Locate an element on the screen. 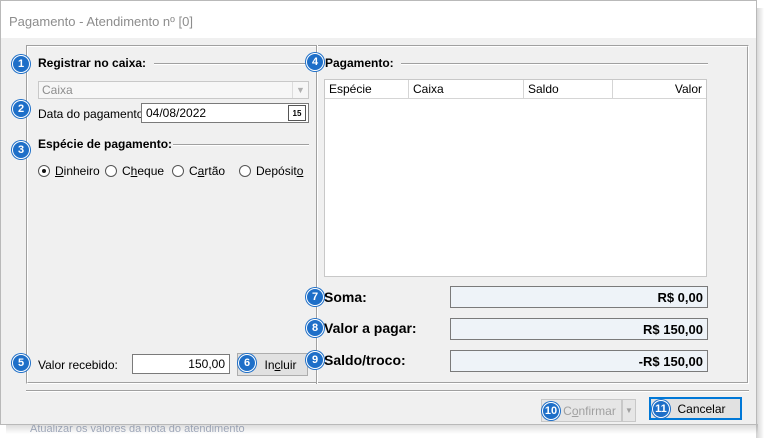 Image resolution: width=769 pixels, height=445 pixels. registrar-group-title: Registrar no caixa: is located at coordinates (92, 63).